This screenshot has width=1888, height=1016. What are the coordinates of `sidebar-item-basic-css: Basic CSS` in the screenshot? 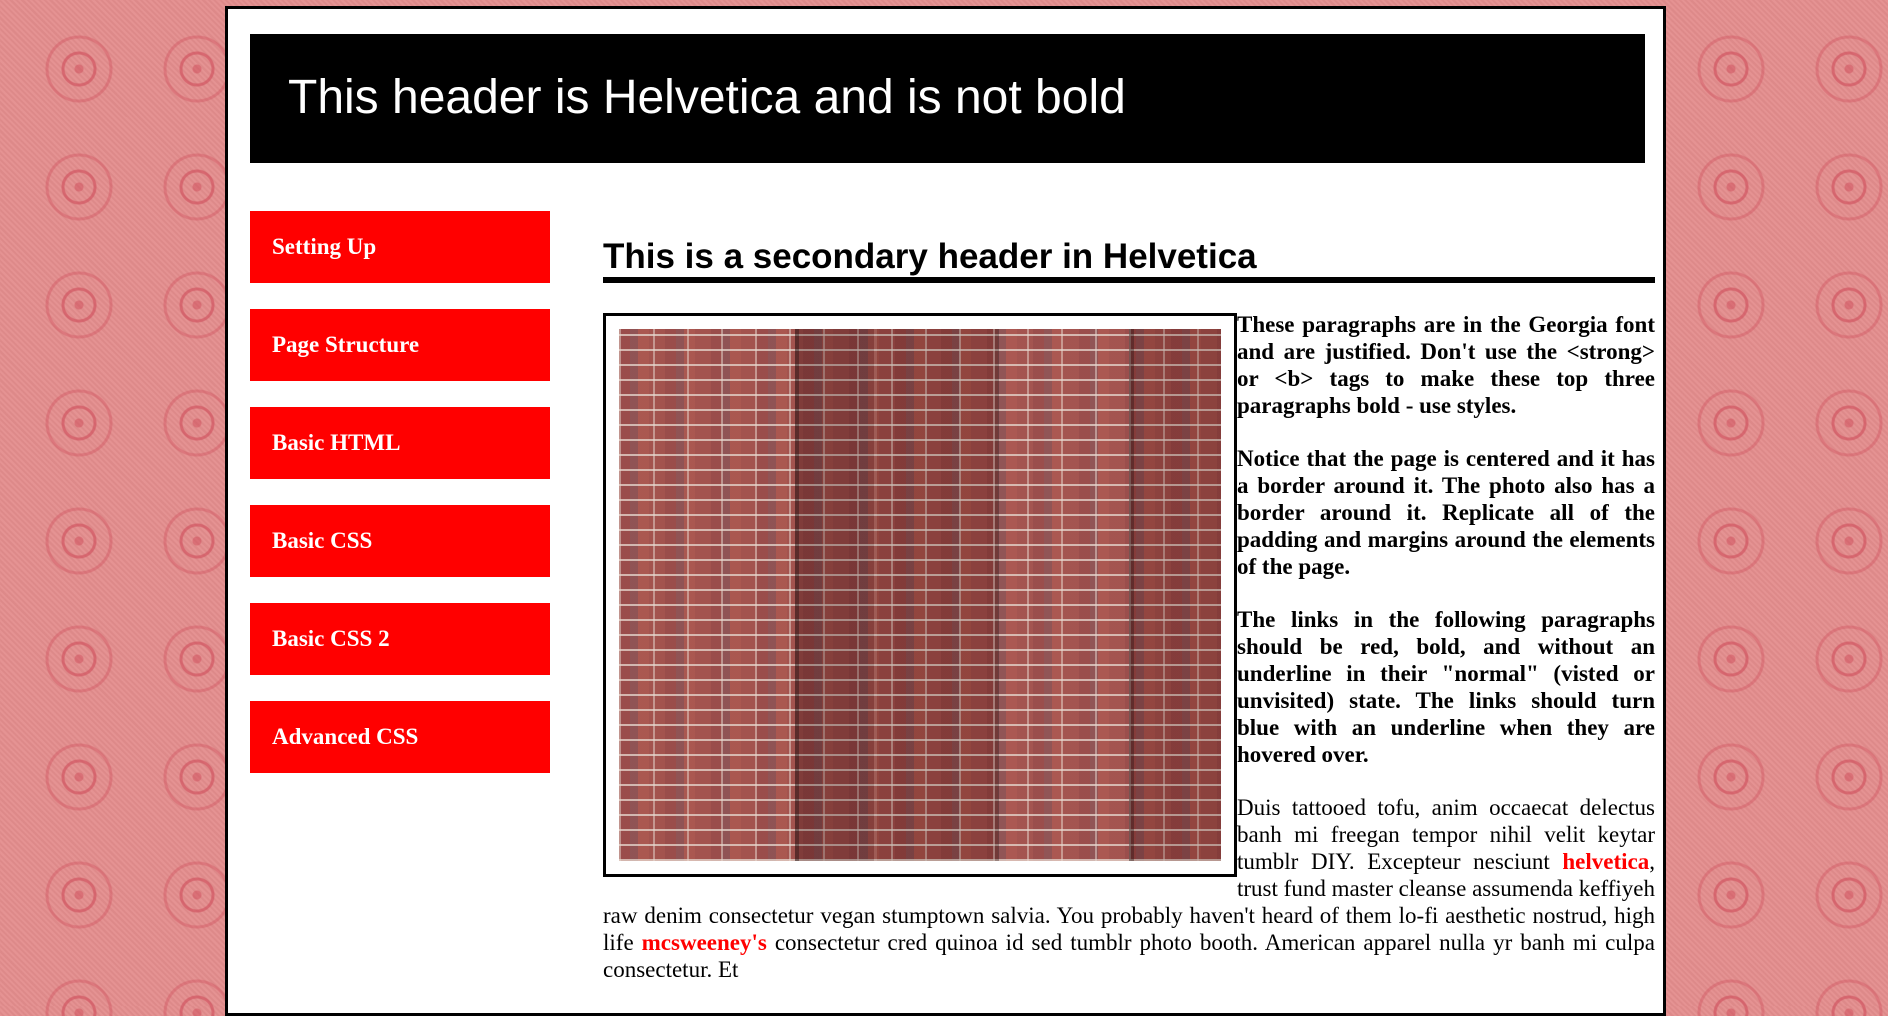 It's located at (400, 541).